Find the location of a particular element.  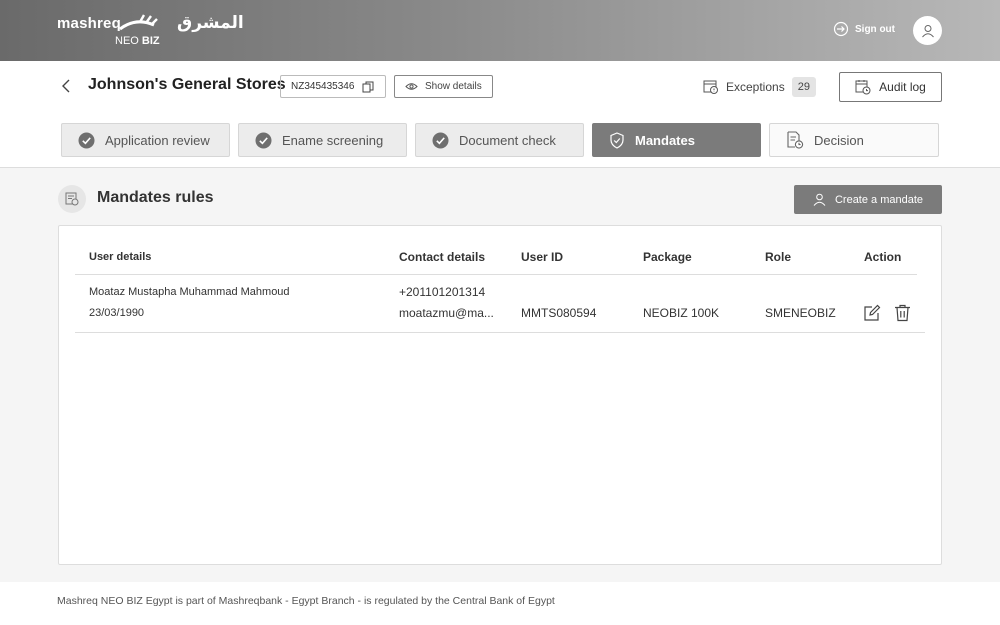

chevron-left-icon is located at coordinates (66, 86).